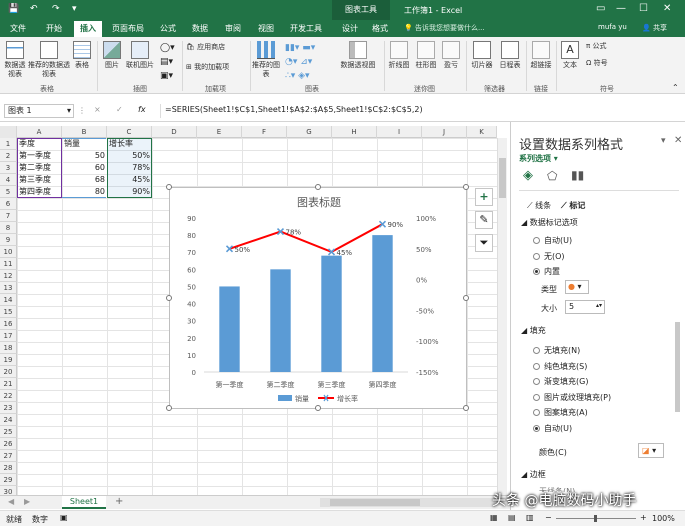 This screenshot has width=685, height=526. I want to click on radio-marker-auto, so click(536, 240).